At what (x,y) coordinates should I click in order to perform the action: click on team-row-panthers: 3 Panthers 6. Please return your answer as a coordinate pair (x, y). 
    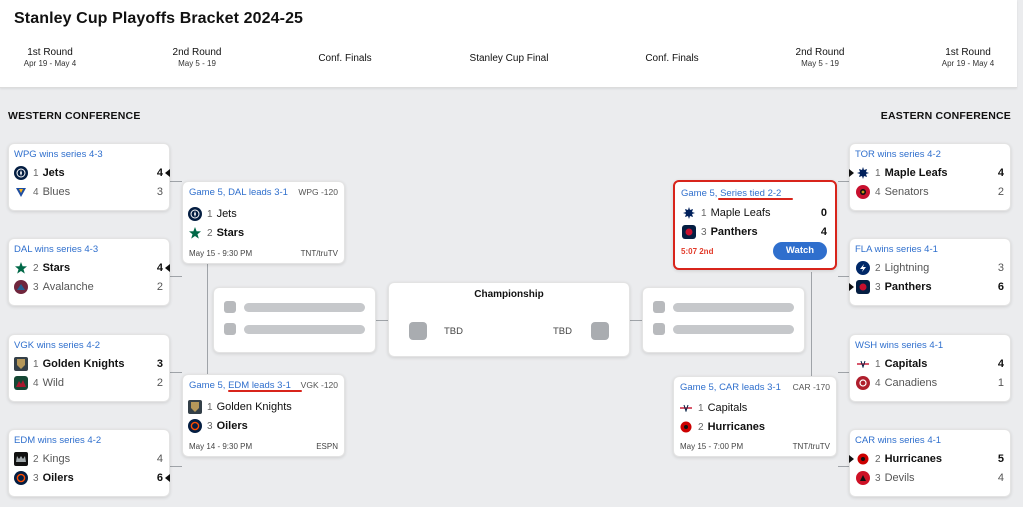
    Looking at the image, I should click on (930, 287).